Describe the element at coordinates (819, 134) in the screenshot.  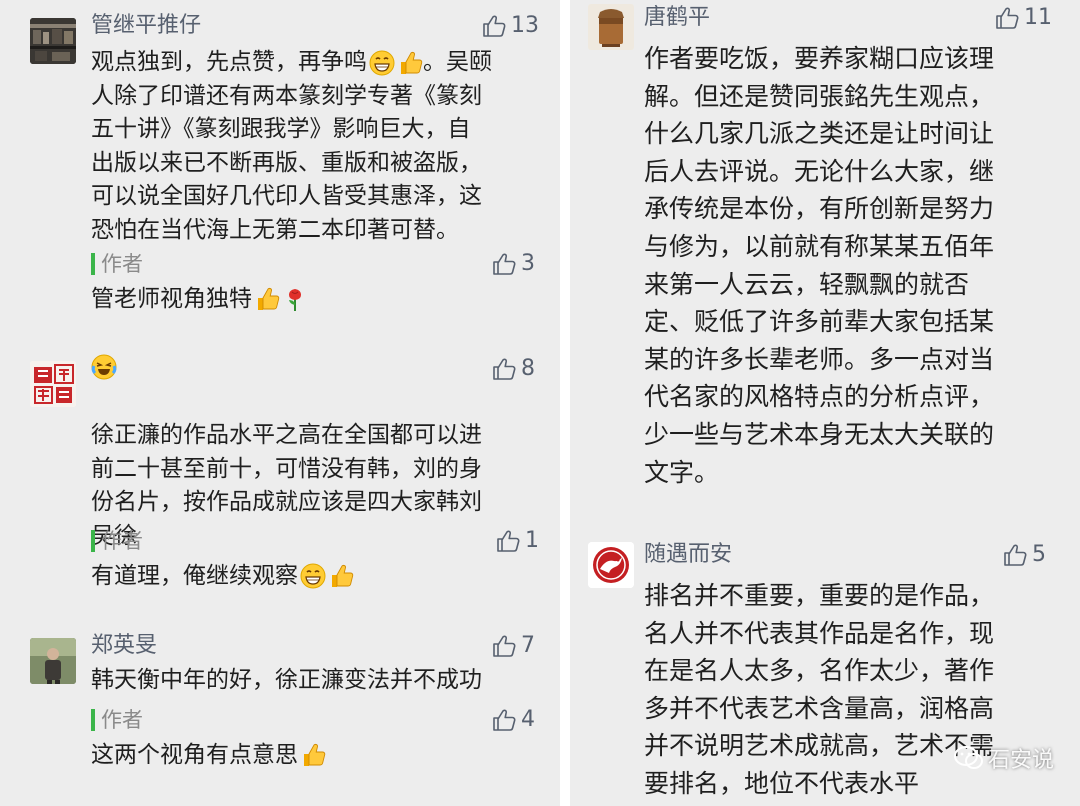
I see `comment-line: 什么几家几派之类还是让时间让` at that location.